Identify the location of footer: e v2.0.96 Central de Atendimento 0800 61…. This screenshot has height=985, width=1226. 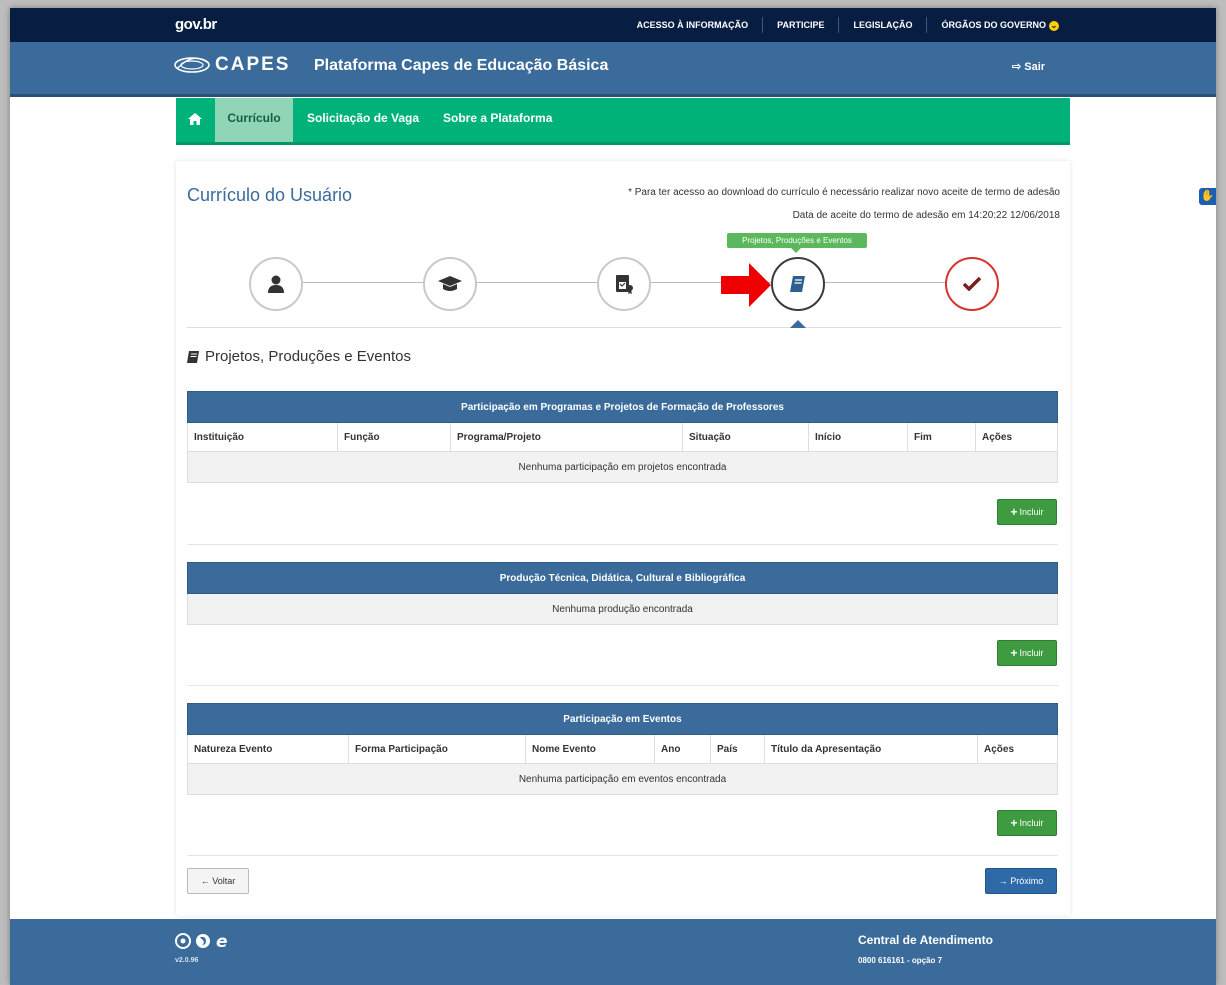
(613, 952).